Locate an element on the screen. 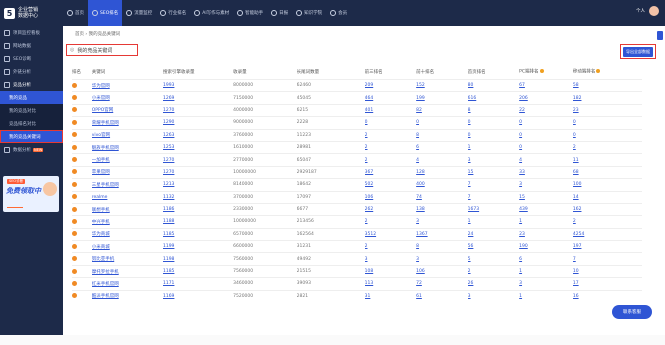 This screenshot has width=665, height=345. table-cell: 502 is located at coordinates (390, 185).